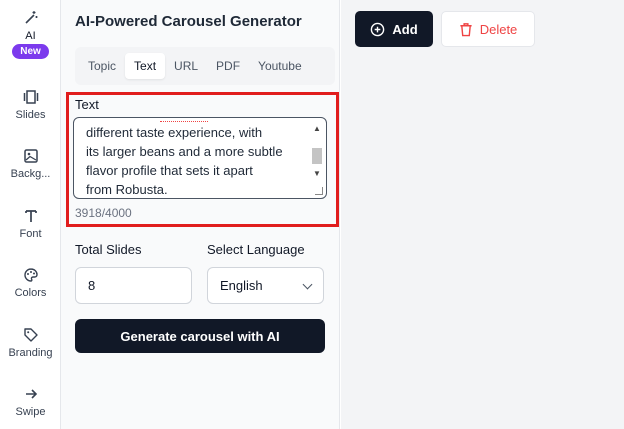 The image size is (624, 429). What do you see at coordinates (30, 234) in the screenshot?
I see `rail-item-label: Font` at bounding box center [30, 234].